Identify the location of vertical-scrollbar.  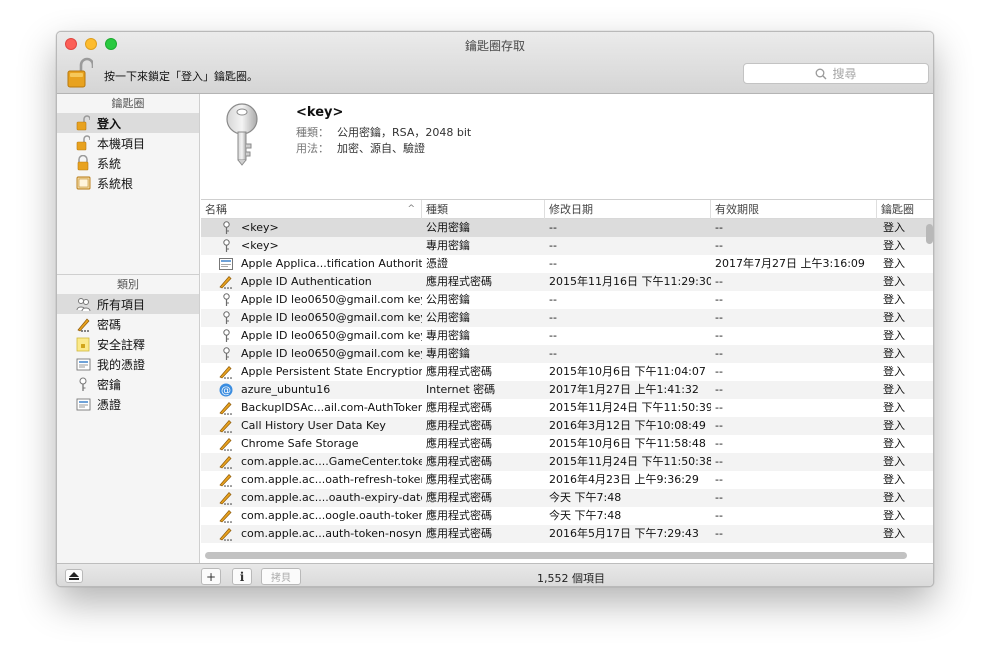
(929, 234).